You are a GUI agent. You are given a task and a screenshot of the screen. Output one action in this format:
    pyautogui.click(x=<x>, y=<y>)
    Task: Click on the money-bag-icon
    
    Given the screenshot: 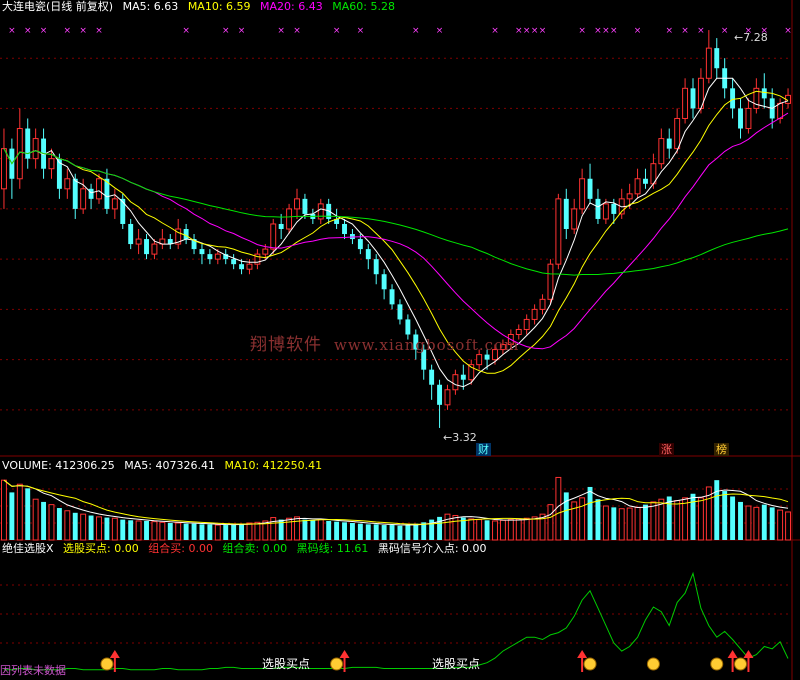 What is the action you would take?
    pyautogui.click(x=107, y=664)
    